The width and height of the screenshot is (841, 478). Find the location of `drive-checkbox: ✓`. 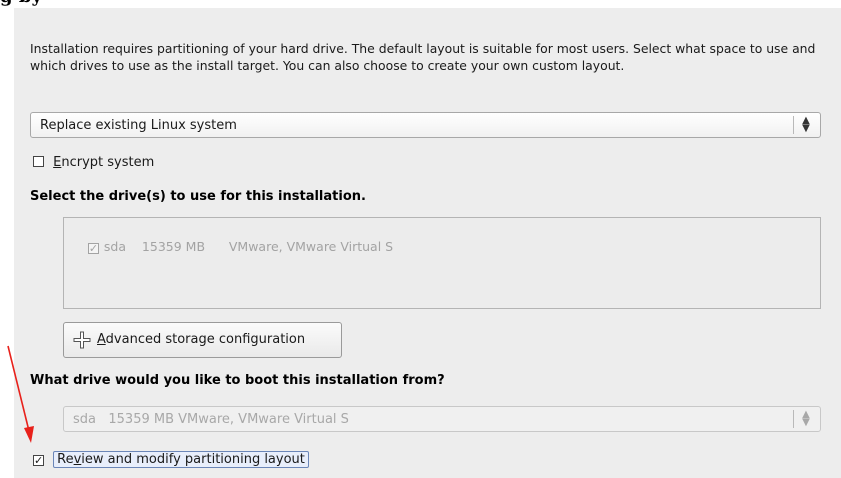

drive-checkbox: ✓ is located at coordinates (93, 248).